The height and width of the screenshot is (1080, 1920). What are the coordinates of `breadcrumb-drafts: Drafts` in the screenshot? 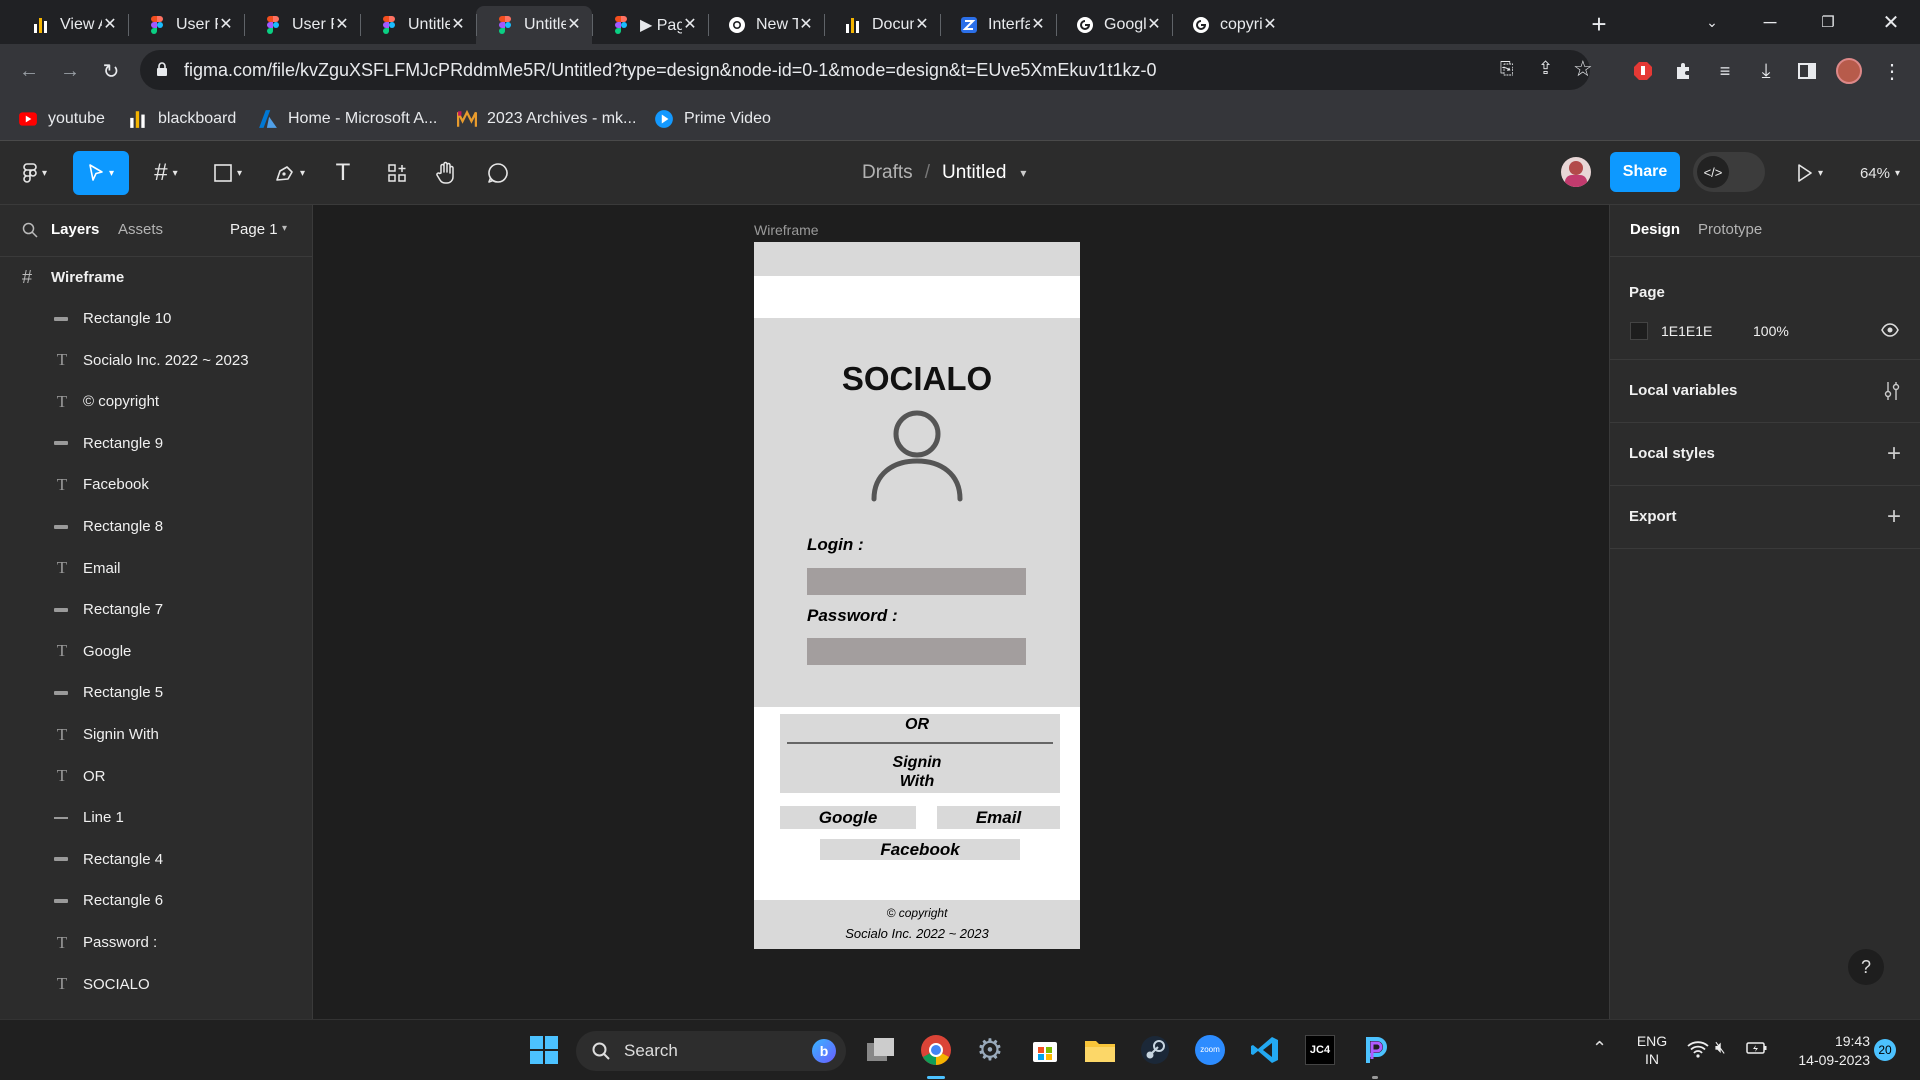 It's located at (887, 173).